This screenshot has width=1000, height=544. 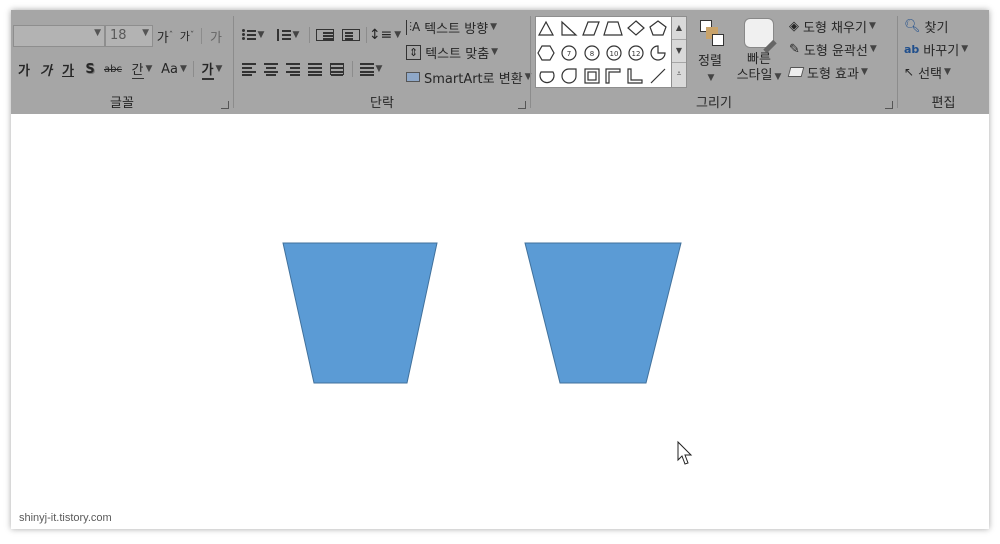 What do you see at coordinates (414, 52) in the screenshot?
I see `align-text-icon: ⇕` at bounding box center [414, 52].